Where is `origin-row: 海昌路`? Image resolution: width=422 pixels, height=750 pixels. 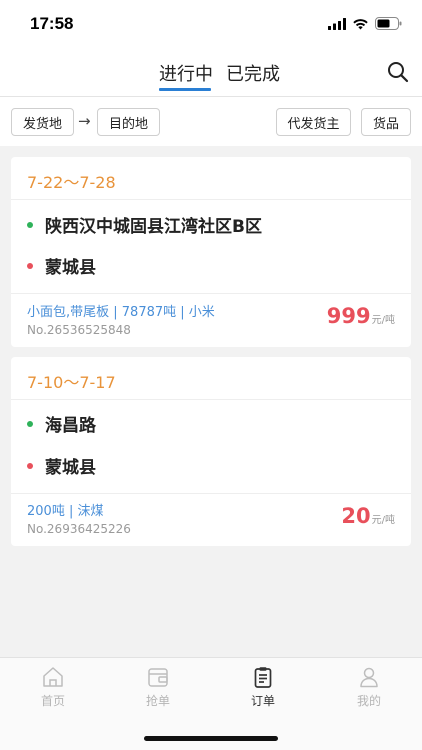
origin-row: 海昌路 is located at coordinates (61, 423).